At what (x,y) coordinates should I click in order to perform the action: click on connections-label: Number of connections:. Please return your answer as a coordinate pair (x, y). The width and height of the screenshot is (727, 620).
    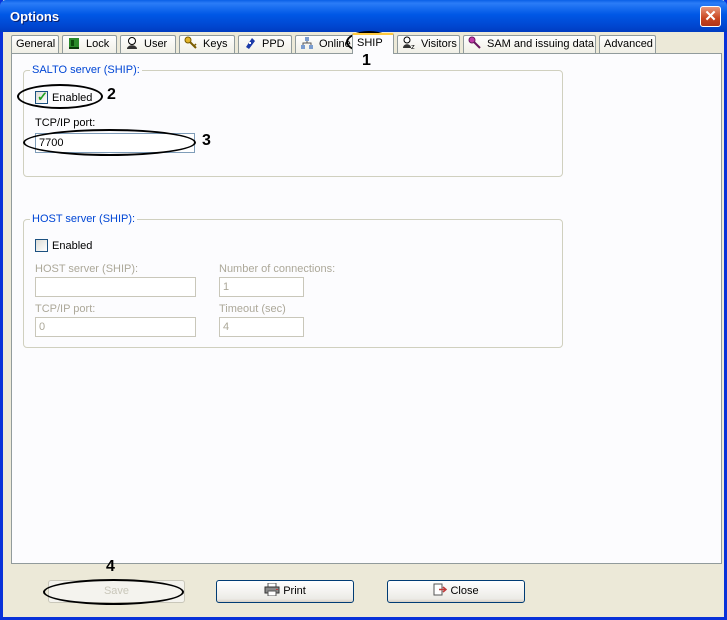
    Looking at the image, I should click on (277, 269).